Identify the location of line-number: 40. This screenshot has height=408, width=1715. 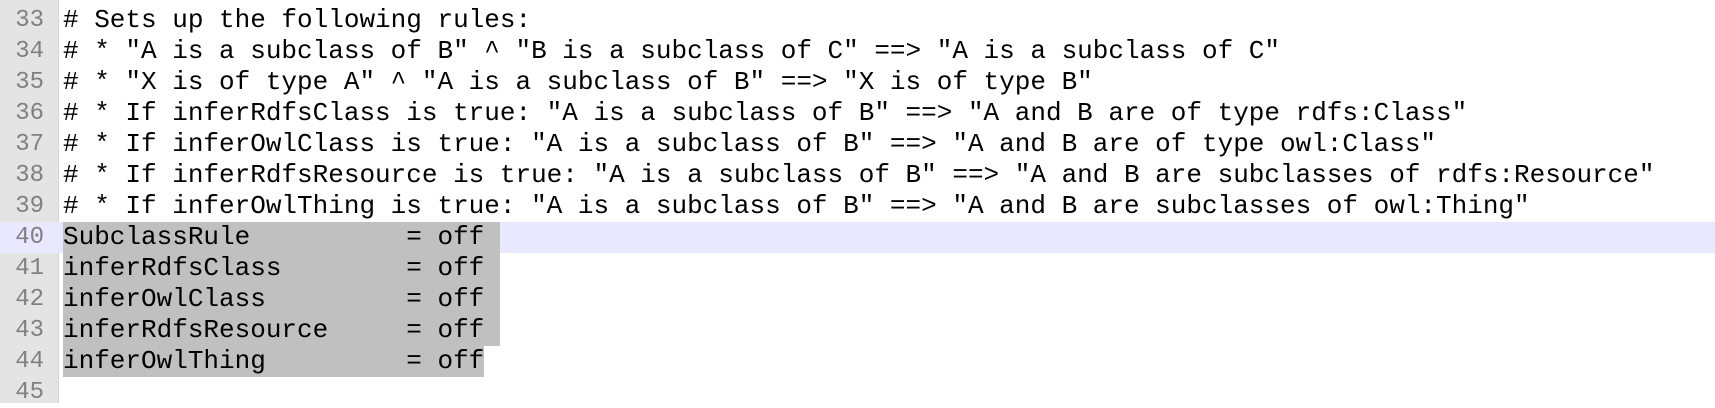
(29, 237).